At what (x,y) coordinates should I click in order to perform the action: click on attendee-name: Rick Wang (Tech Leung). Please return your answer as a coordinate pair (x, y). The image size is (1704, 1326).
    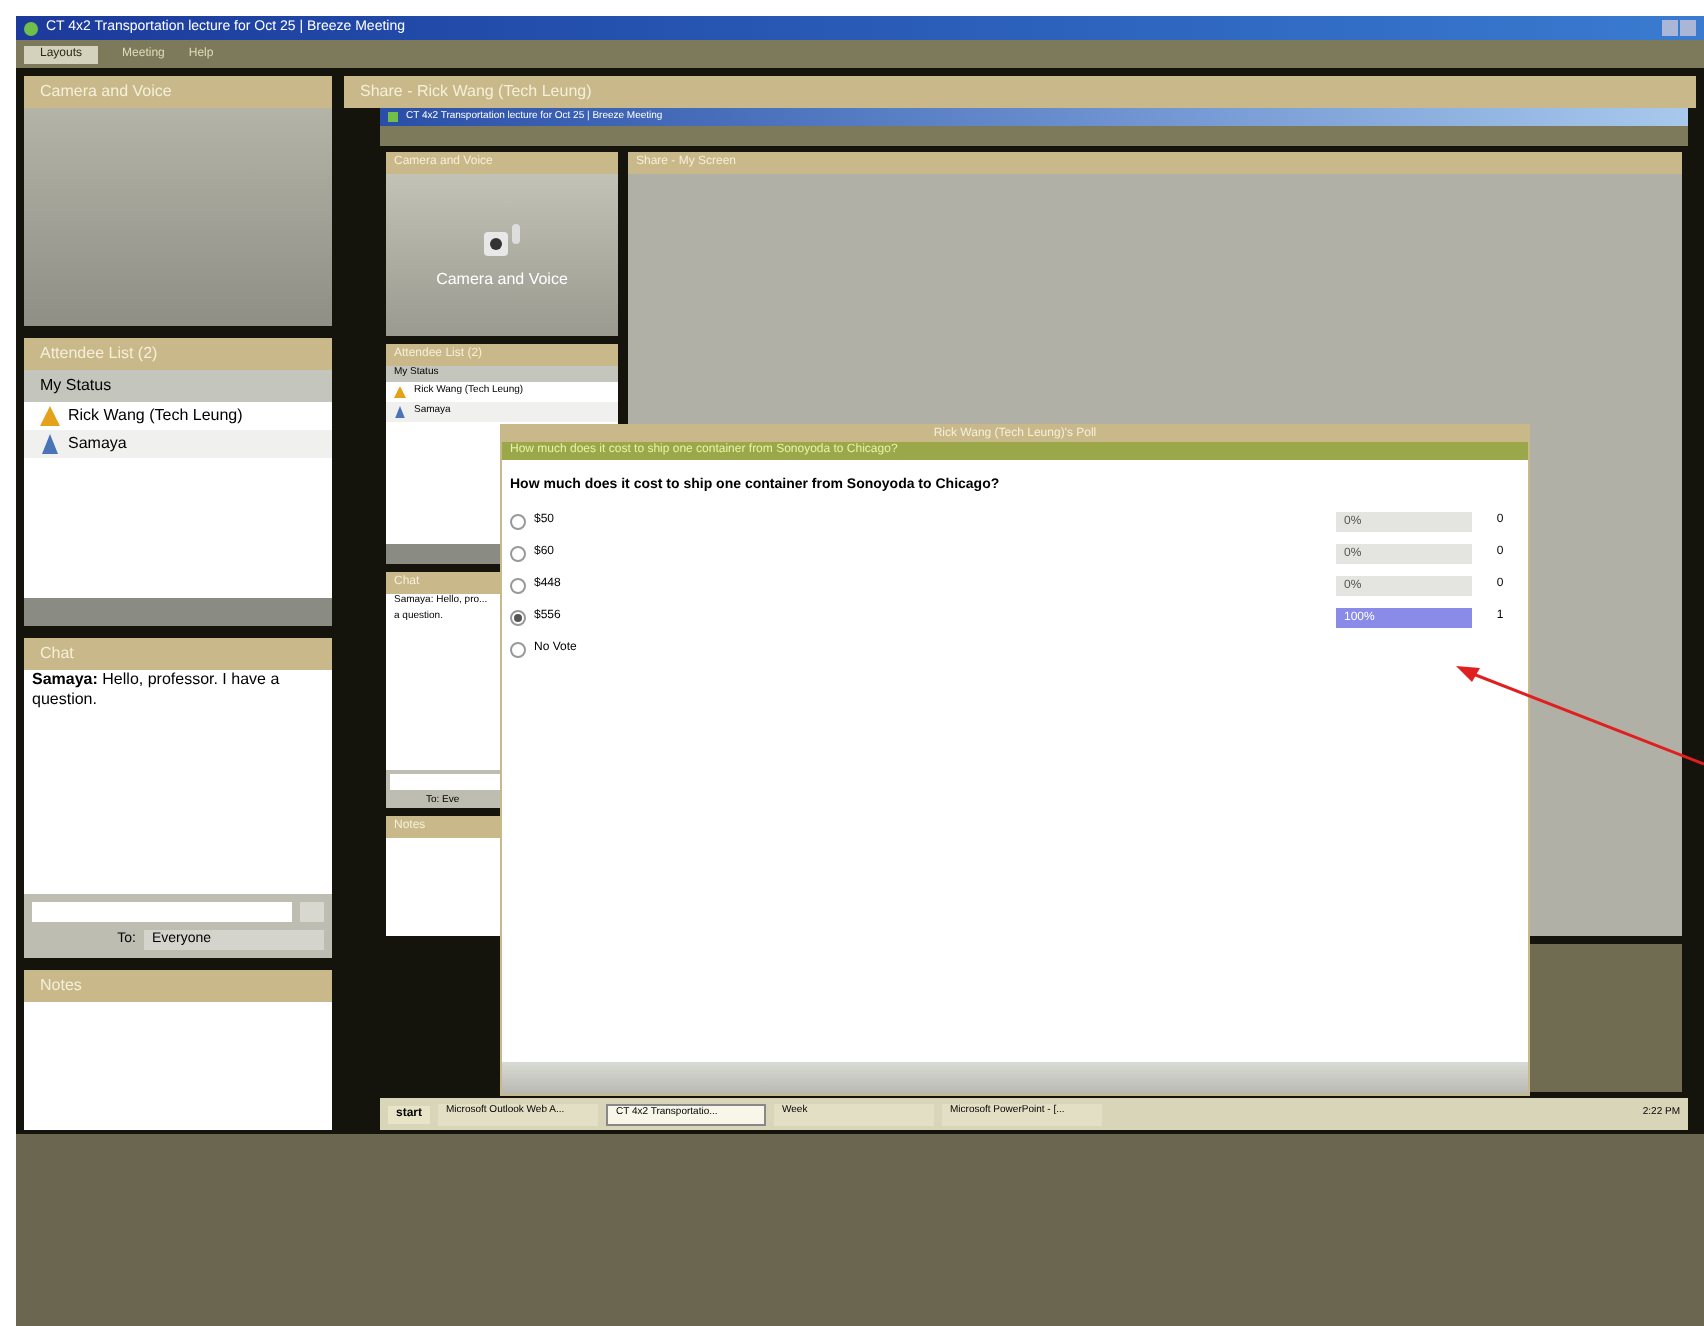
    Looking at the image, I should click on (155, 416).